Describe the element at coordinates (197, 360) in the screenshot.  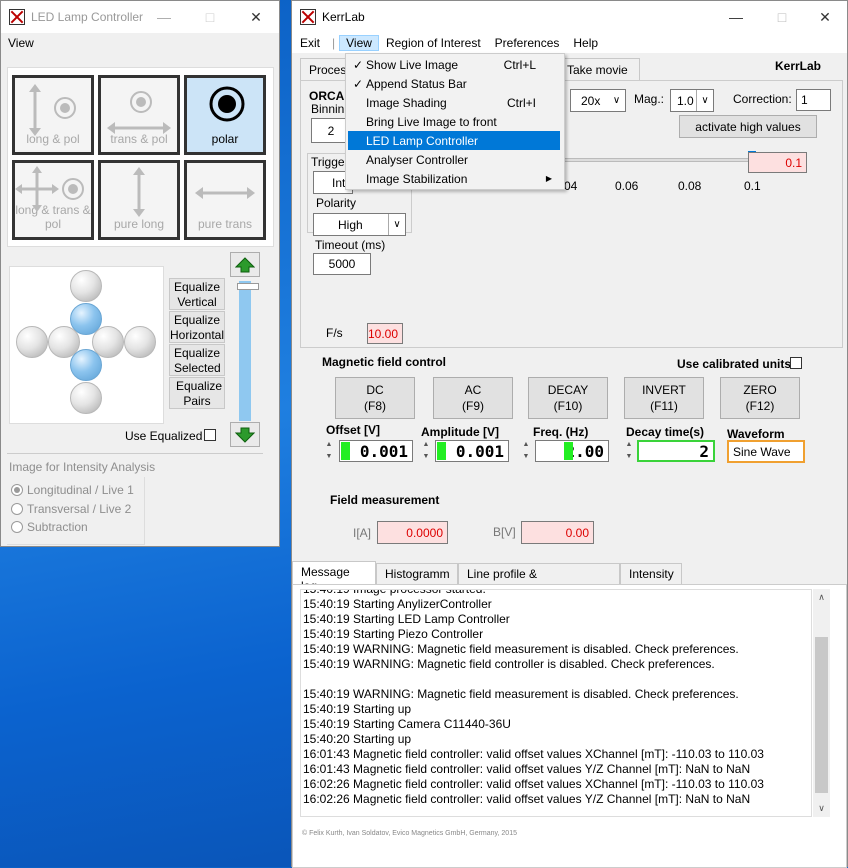
I see `equalize-selected-button: Equalize Selected` at that location.